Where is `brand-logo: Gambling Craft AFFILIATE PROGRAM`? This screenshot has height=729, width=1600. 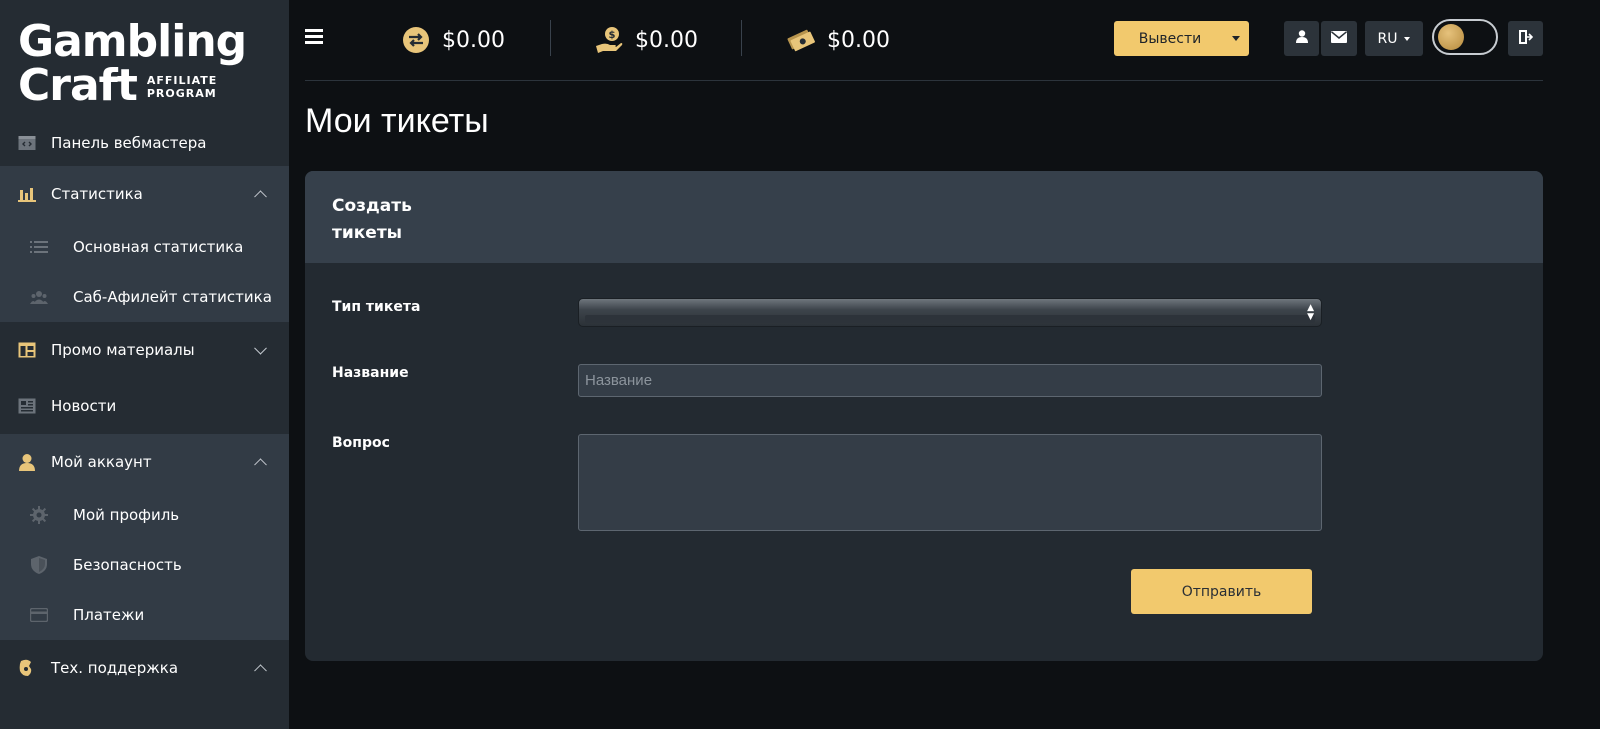
brand-logo: Gambling Craft AFFILIATE PROGRAM is located at coordinates (144, 60).